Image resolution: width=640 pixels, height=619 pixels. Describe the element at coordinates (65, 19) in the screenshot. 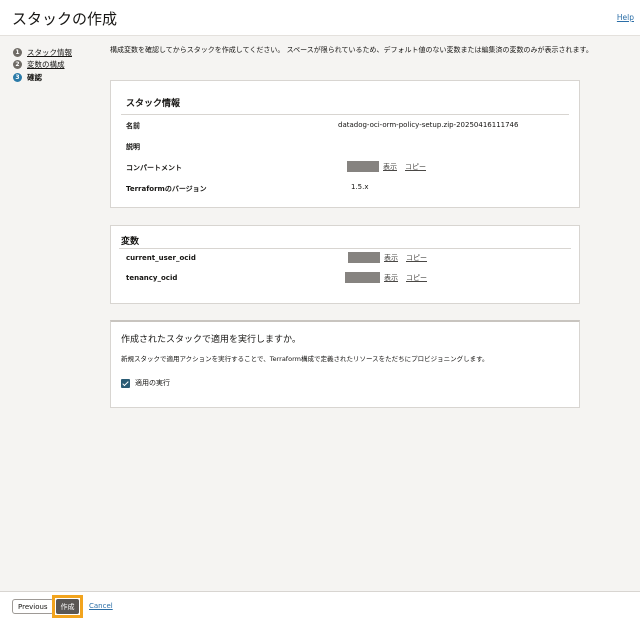

I see `page-title: スタックの作成` at that location.